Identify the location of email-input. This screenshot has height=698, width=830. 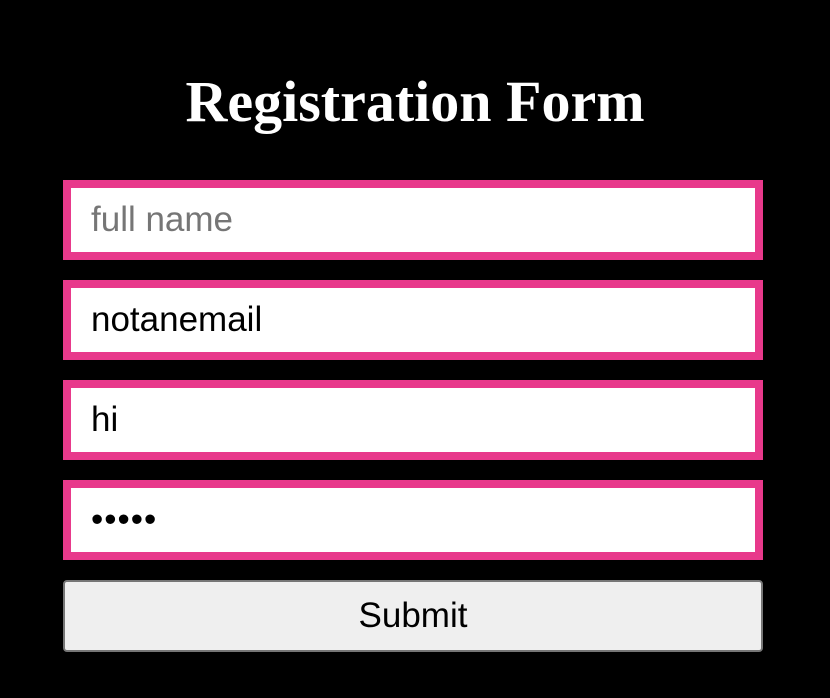
(413, 320).